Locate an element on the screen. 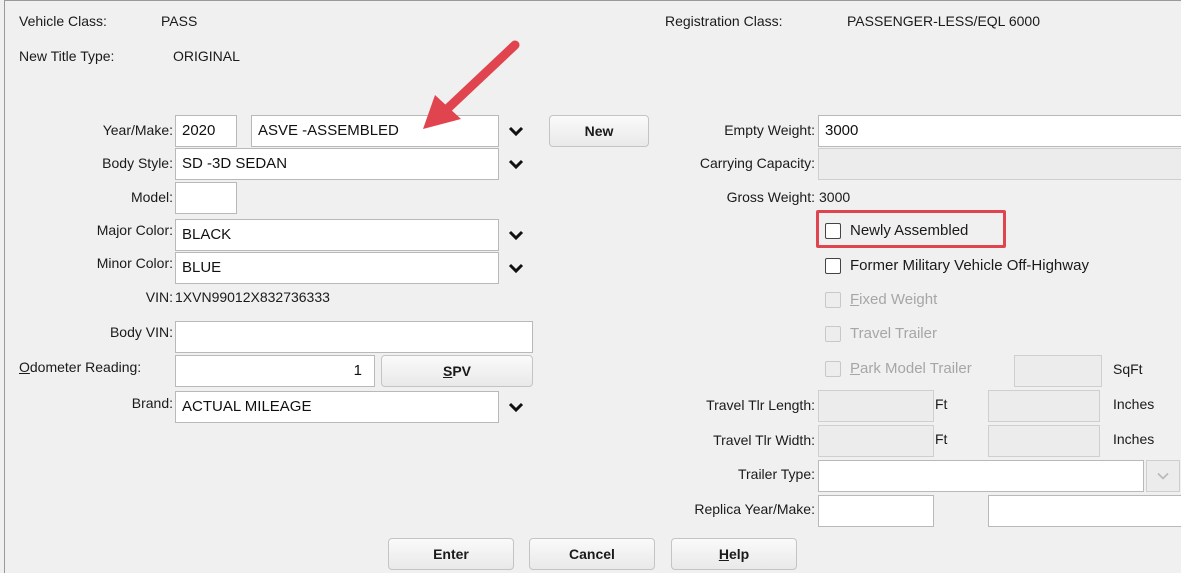 The height and width of the screenshot is (573, 1181). cancel-button: Cancel is located at coordinates (592, 554).